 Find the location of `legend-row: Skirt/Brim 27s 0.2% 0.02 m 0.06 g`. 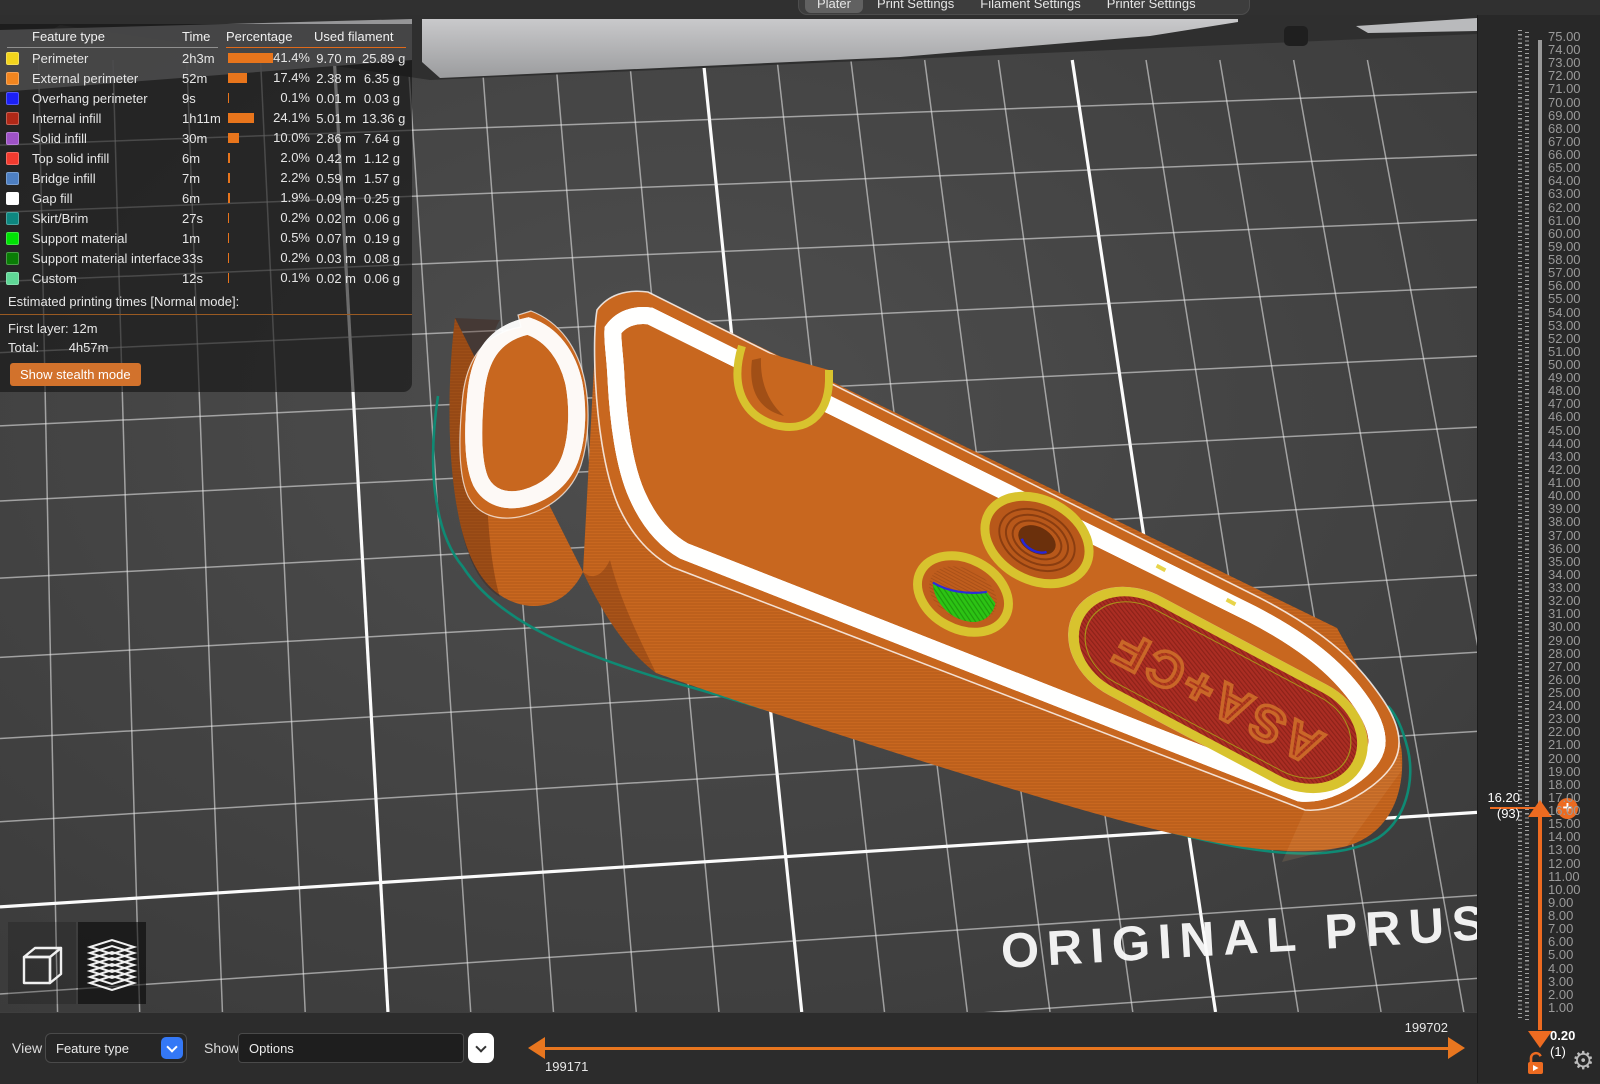

legend-row: Skirt/Brim 27s 0.2% 0.02 m 0.06 g is located at coordinates (206, 218).